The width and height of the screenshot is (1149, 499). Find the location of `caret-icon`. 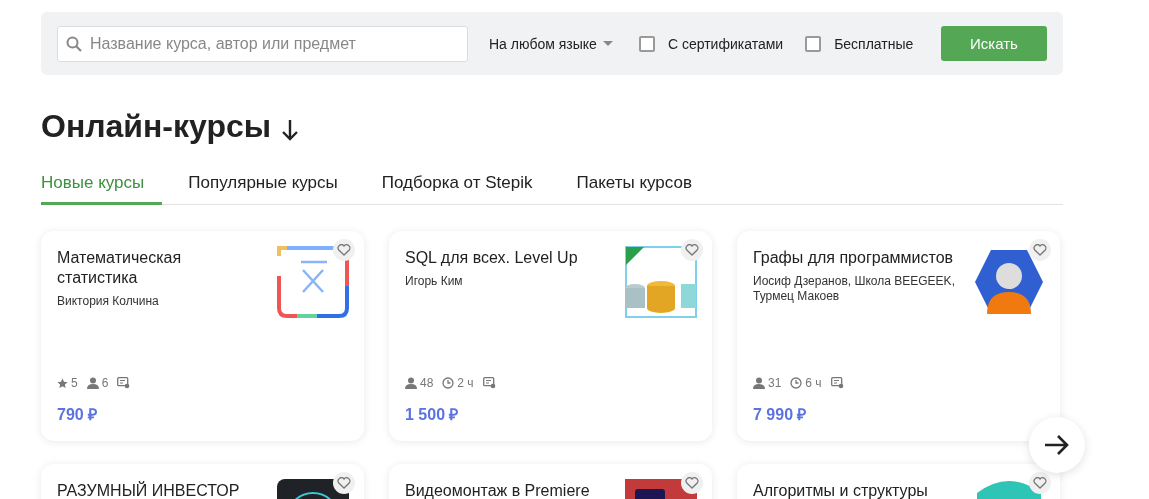

caret-icon is located at coordinates (607, 43).